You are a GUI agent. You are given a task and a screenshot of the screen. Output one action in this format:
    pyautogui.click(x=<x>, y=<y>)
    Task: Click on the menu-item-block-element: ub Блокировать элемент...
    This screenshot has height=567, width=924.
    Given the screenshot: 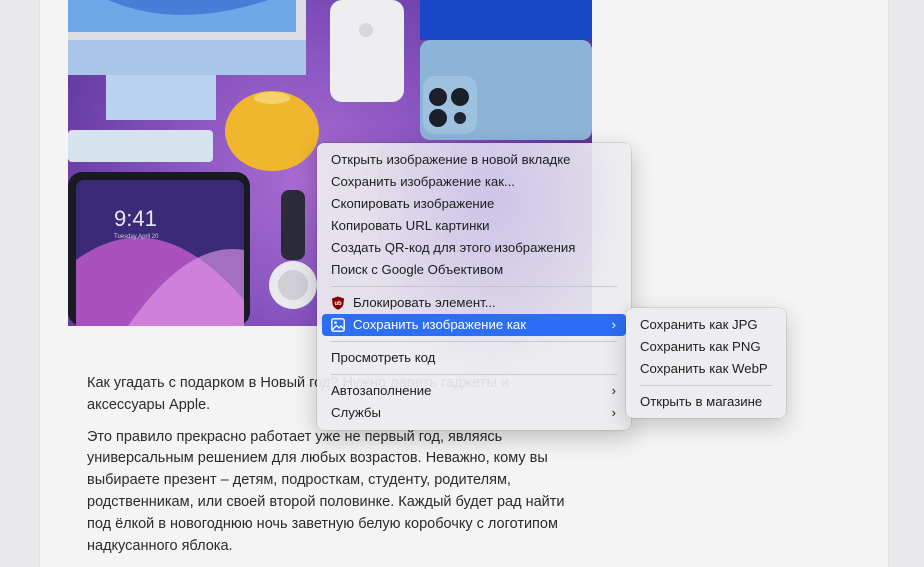 What is the action you would take?
    pyautogui.click(x=474, y=303)
    